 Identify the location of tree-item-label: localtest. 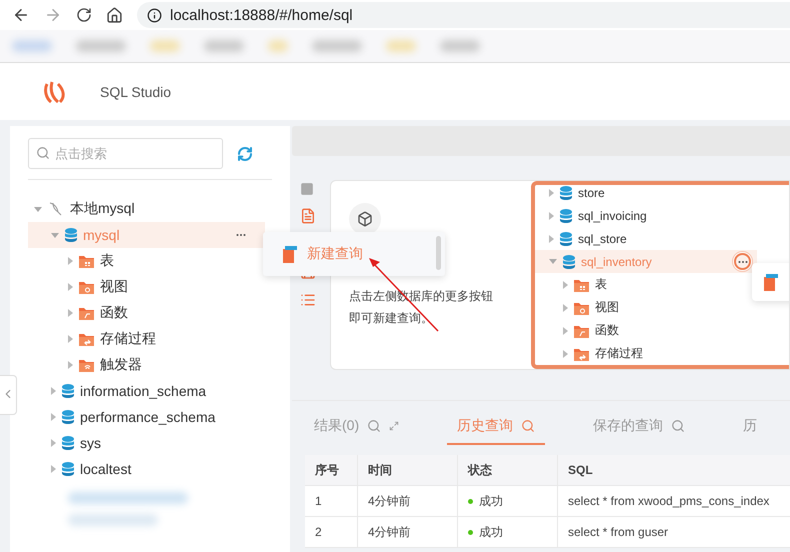
(106, 469).